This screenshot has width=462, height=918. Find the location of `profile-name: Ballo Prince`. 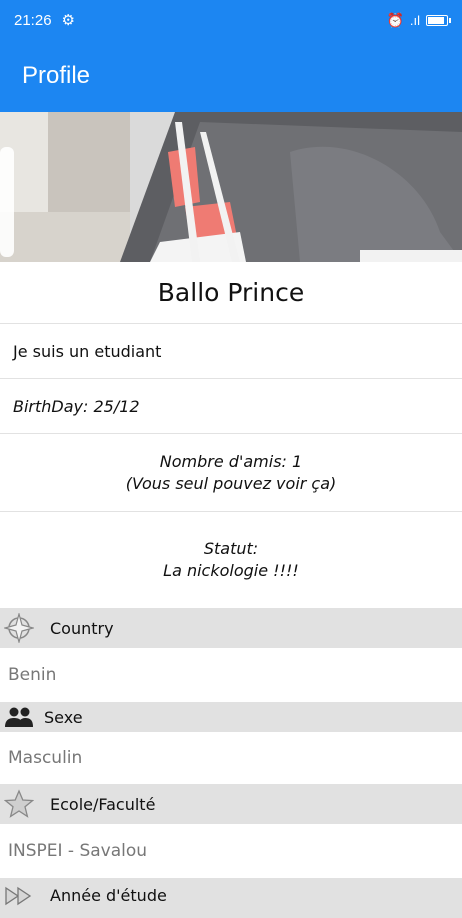

profile-name: Ballo Prince is located at coordinates (231, 292).